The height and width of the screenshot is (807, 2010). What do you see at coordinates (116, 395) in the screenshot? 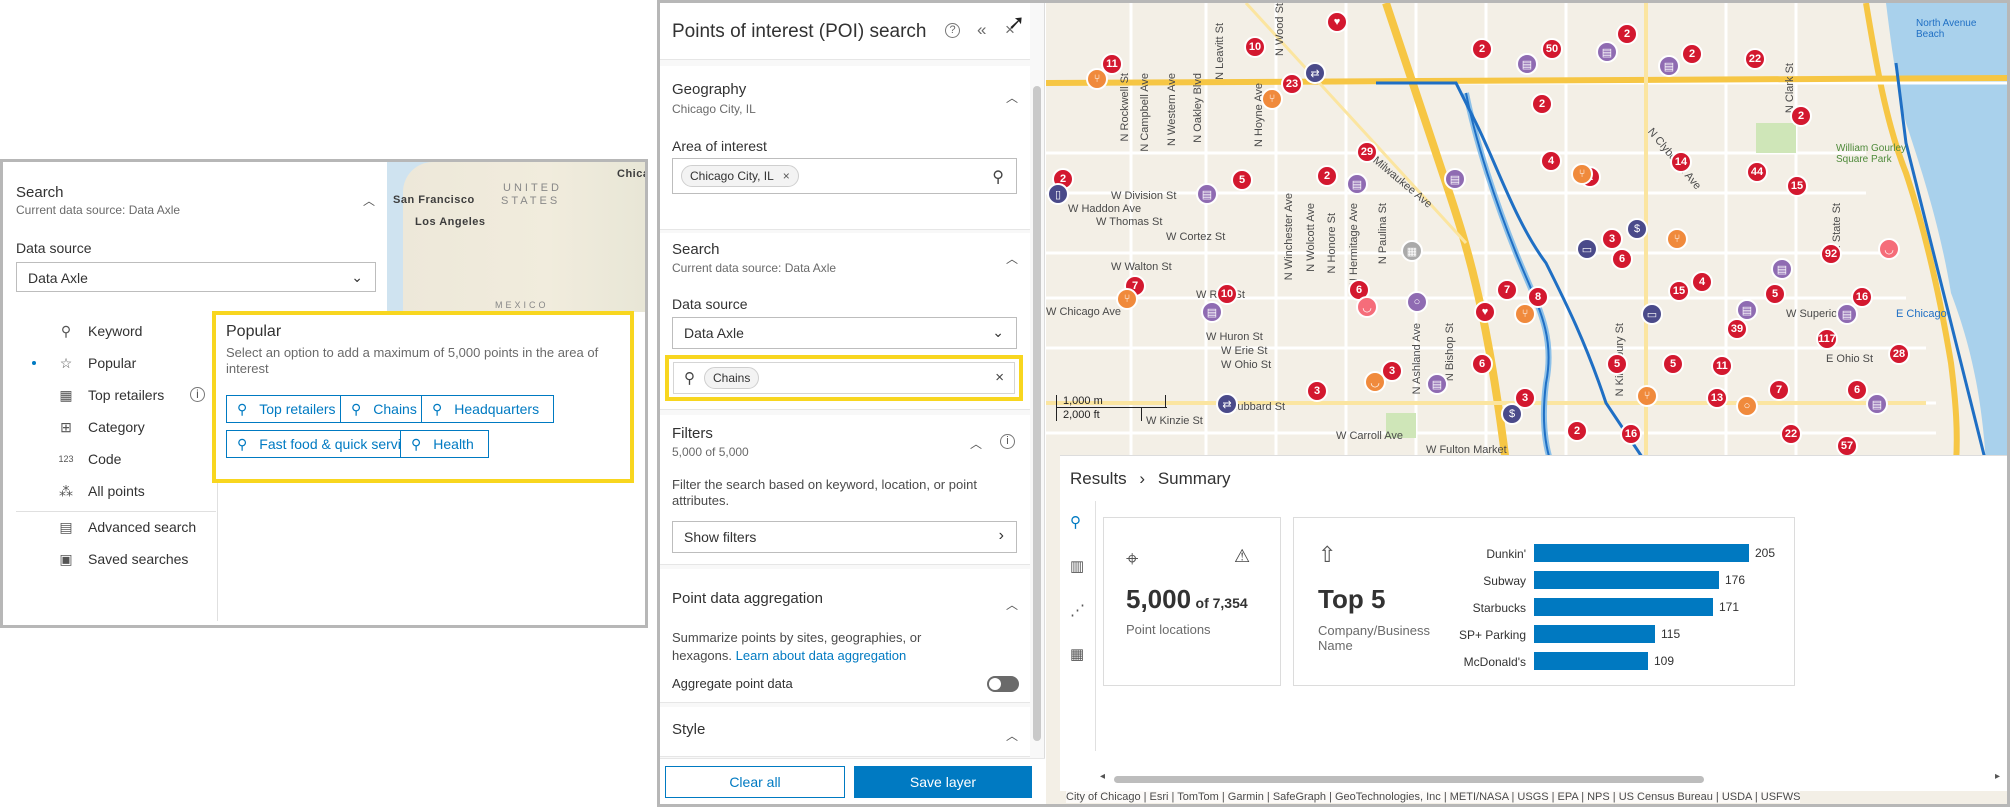
I see `menu-item-top-retailers: ▦ Top retailers i` at bounding box center [116, 395].